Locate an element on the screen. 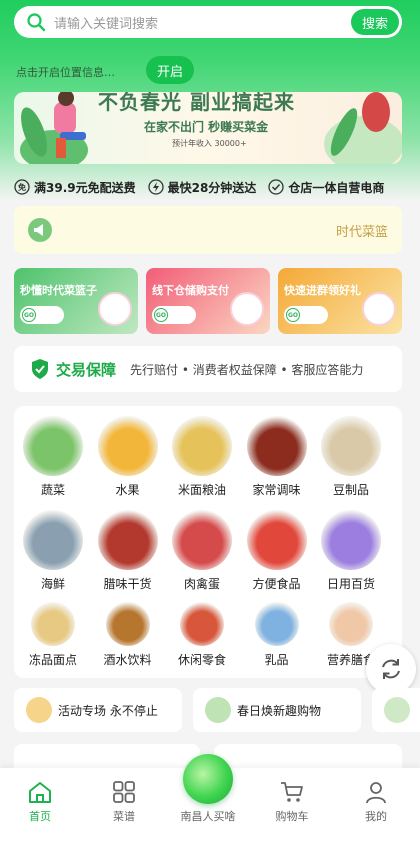 This screenshot has width=420, height=842. feature-self-operated: 仓店一体自营电商 is located at coordinates (326, 187).